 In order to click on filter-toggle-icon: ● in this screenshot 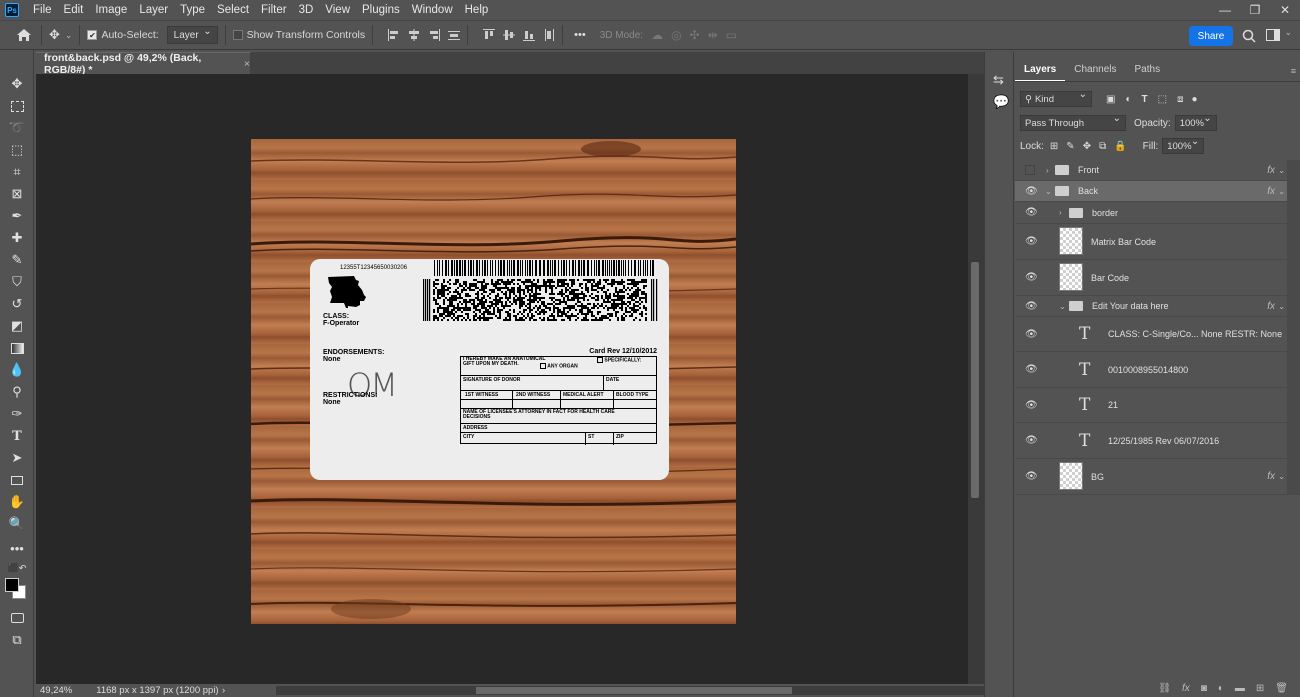, I will do `click(1194, 99)`.